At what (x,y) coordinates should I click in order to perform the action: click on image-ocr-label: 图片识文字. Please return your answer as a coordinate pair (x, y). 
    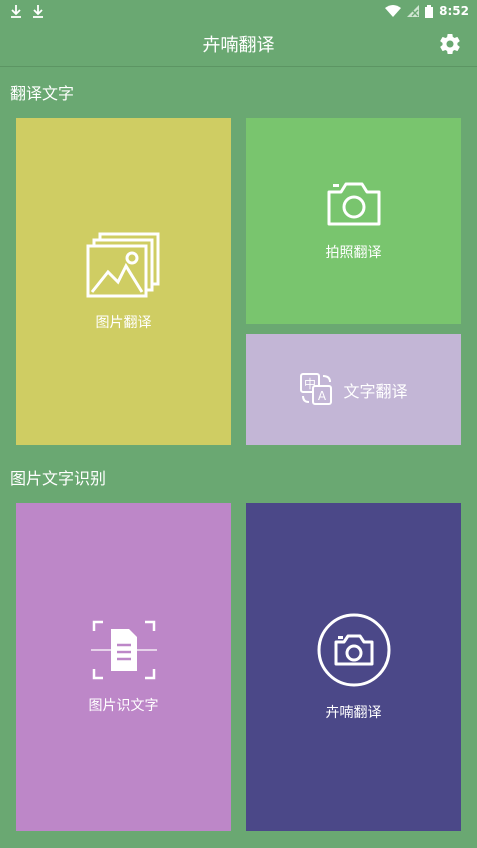
    Looking at the image, I should click on (123, 706).